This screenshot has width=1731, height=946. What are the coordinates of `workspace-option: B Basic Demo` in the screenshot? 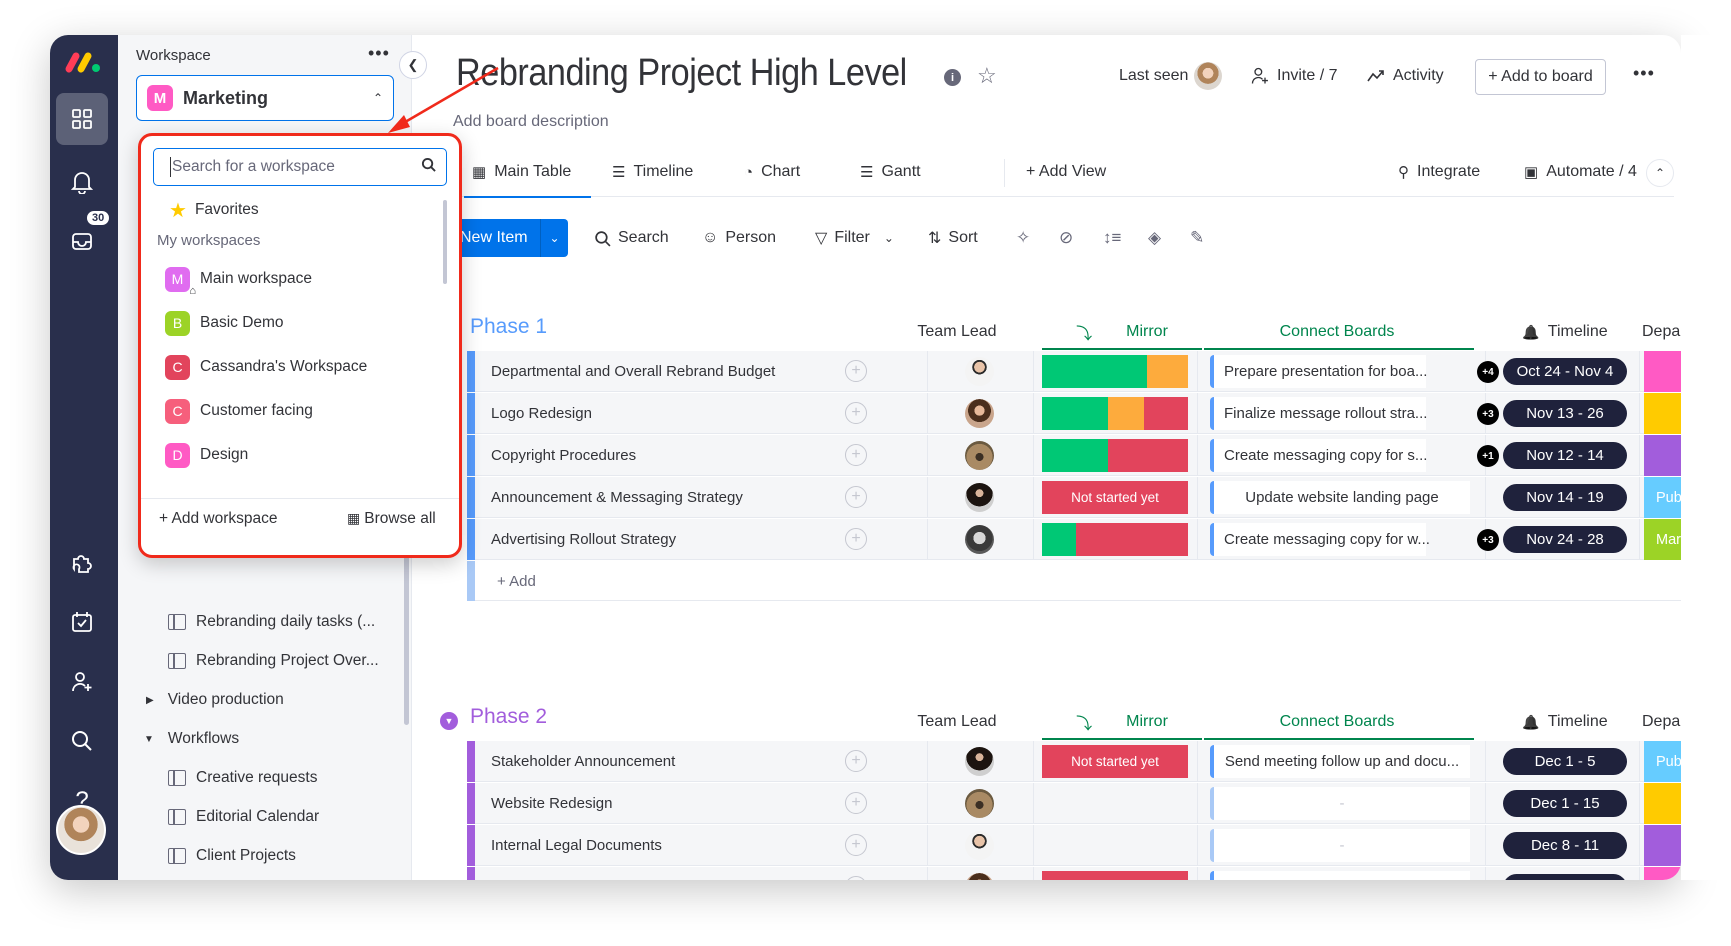 It's located at (224, 323).